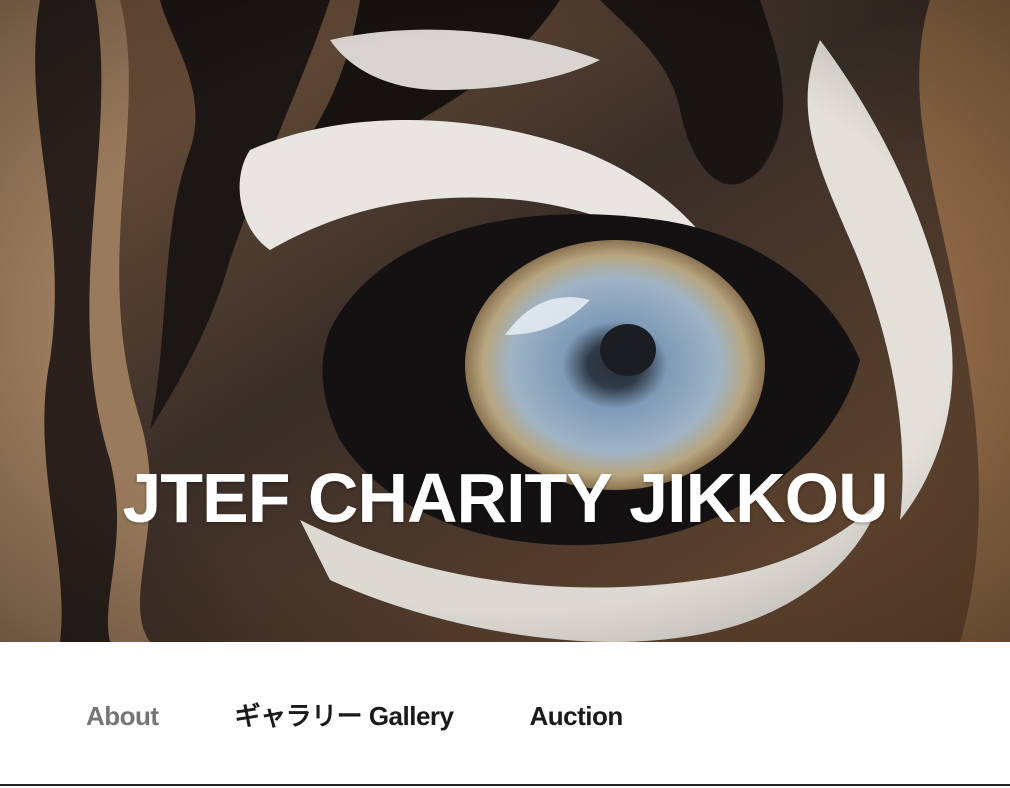 This screenshot has width=1010, height=788. Describe the element at coordinates (505, 498) in the screenshot. I see `site-title: JTEF CHARITY JIKKOU` at that location.